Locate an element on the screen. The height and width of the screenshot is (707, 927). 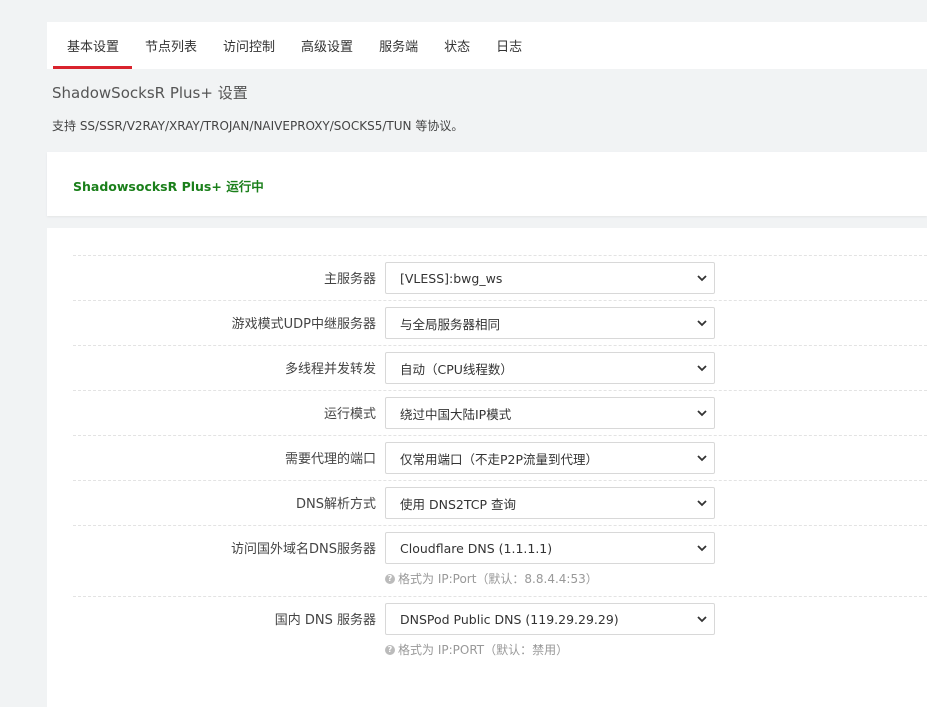
select-value: [VLESS]:bwg_ws is located at coordinates (451, 278).